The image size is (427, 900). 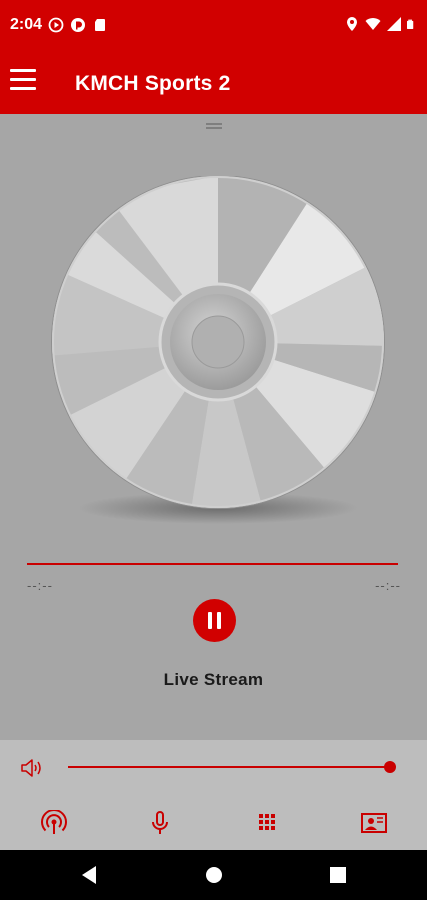 I want to click on pause-button, so click(x=214, y=620).